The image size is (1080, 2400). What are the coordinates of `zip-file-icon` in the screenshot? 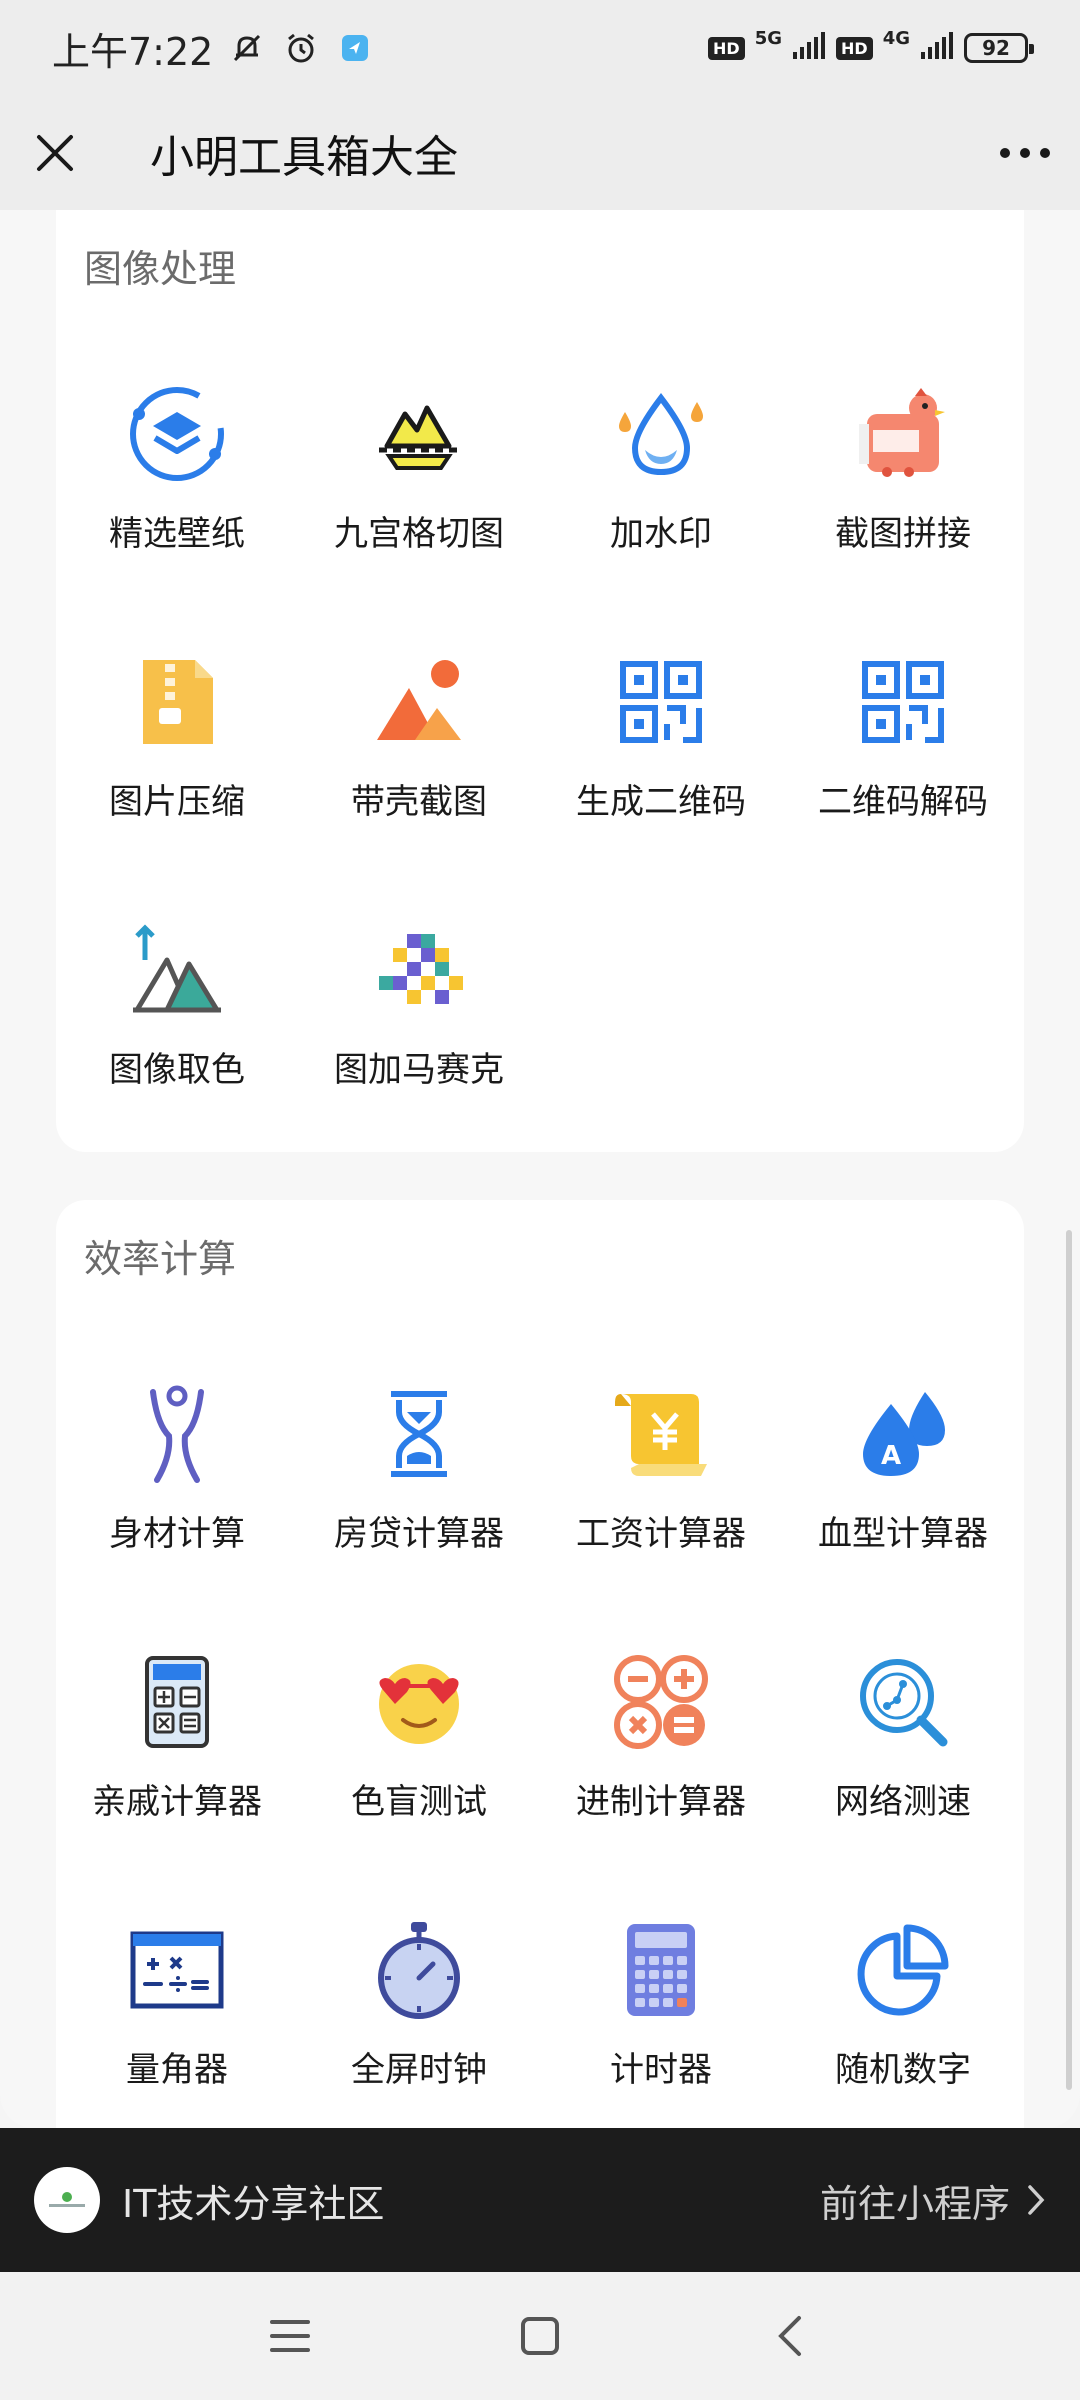 It's located at (177, 702).